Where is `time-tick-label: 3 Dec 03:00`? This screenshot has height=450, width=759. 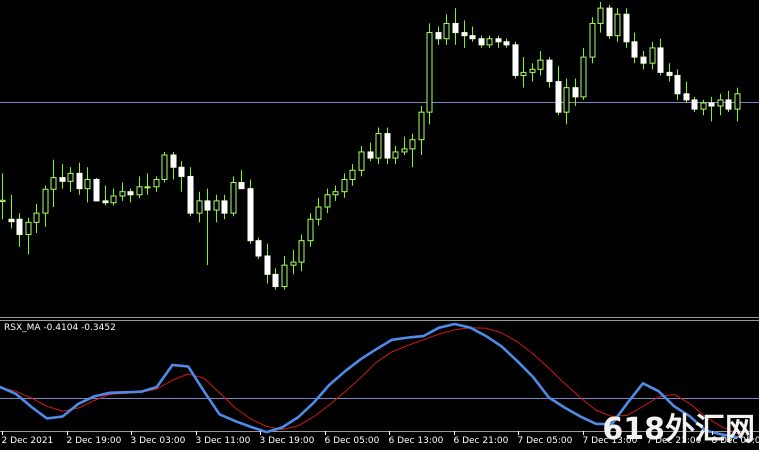
time-tick-label: 3 Dec 03:00 is located at coordinates (158, 441).